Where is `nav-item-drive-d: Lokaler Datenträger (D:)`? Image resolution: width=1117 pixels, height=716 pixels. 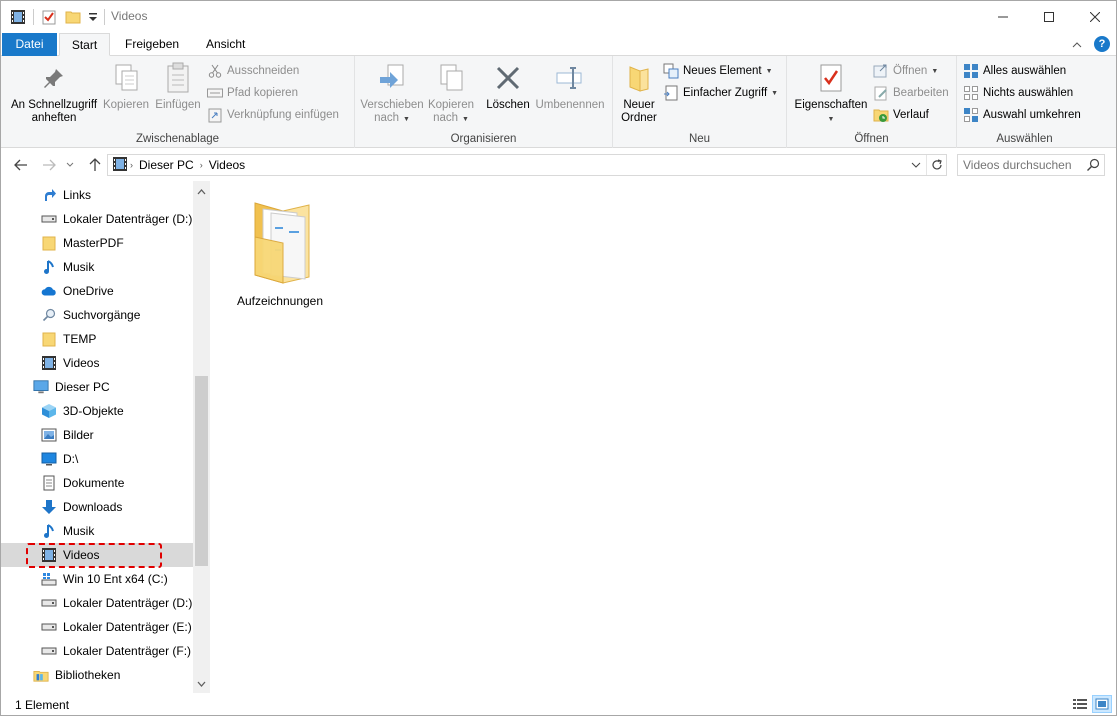 nav-item-drive-d: Lokaler Datenträger (D:) is located at coordinates (97, 219).